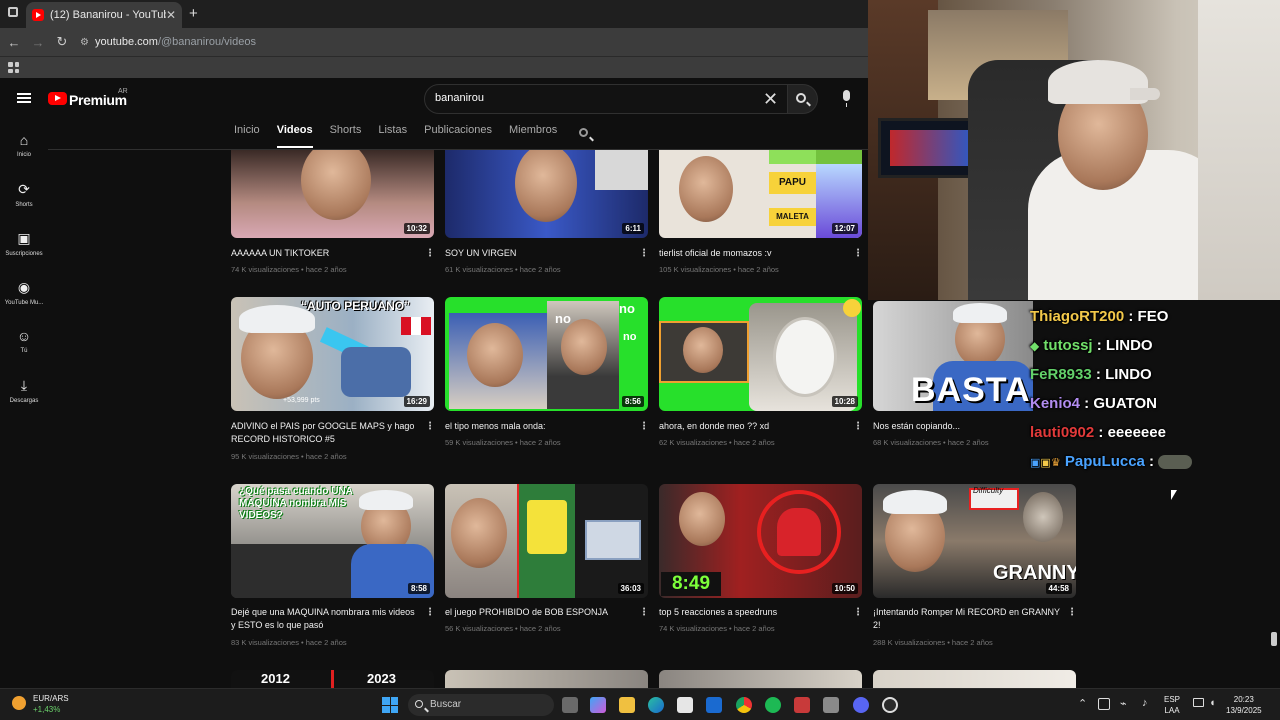 Image resolution: width=1280 pixels, height=720 pixels. I want to click on guide-item-tu: ☺ Tú, so click(24, 341).